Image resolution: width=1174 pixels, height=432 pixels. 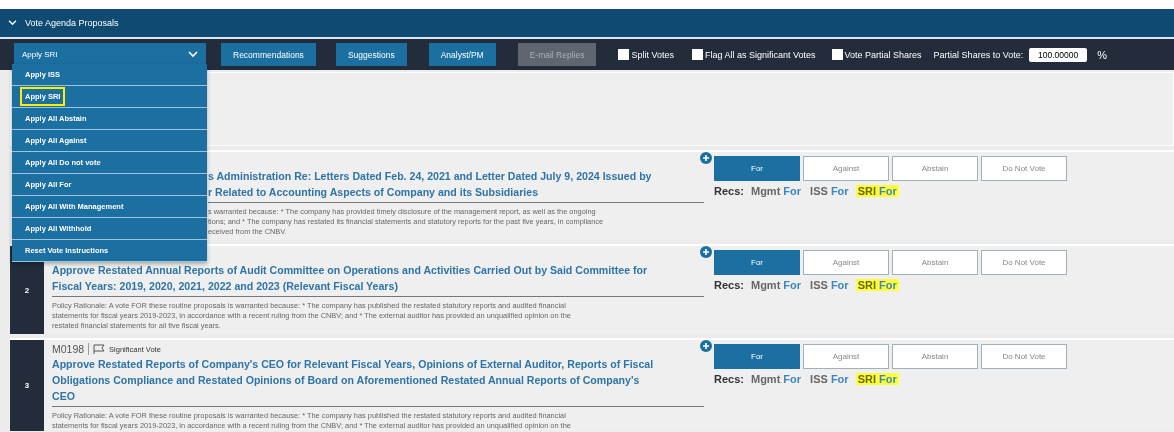 What do you see at coordinates (12, 23) in the screenshot?
I see `collapse-icon` at bounding box center [12, 23].